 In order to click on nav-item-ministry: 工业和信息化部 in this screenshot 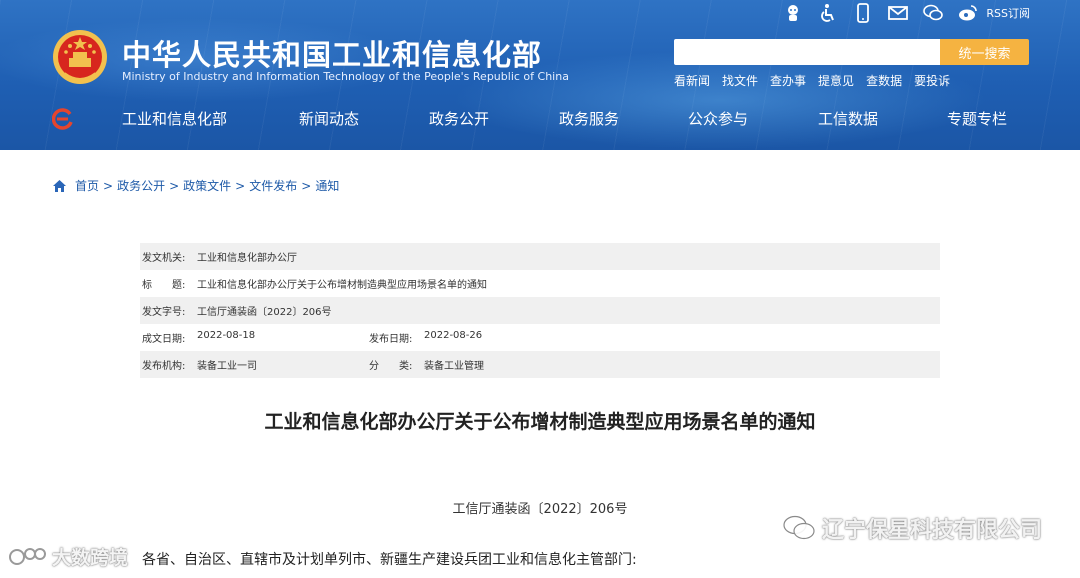, I will do `click(174, 118)`.